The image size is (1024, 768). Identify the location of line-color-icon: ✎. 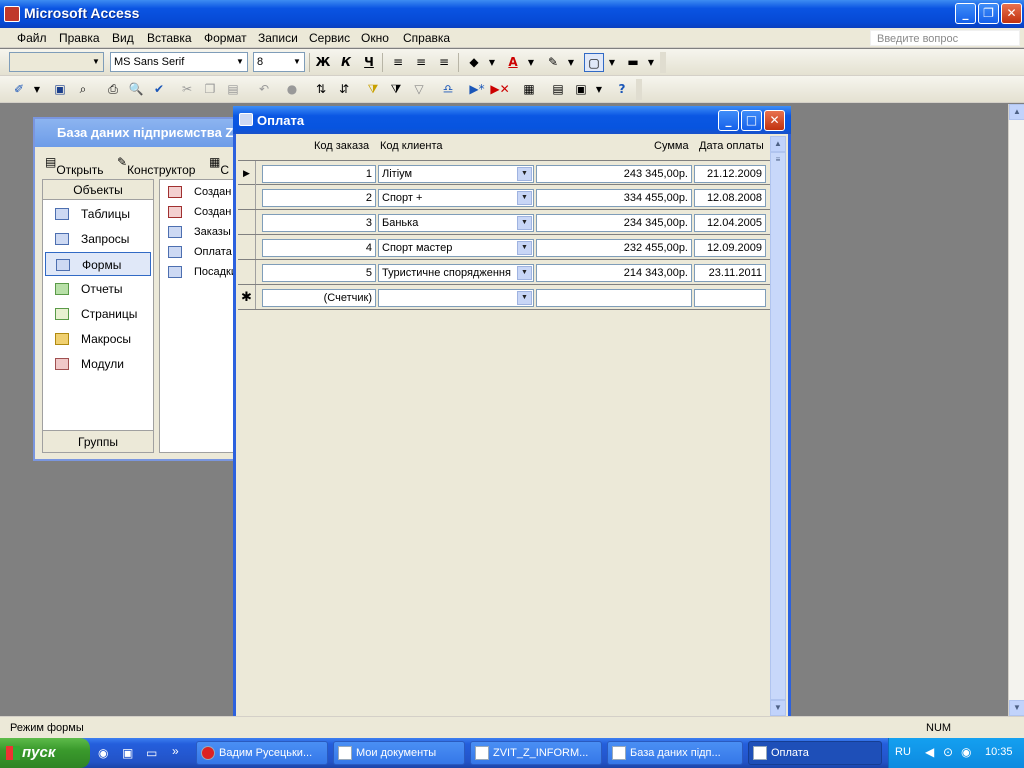
(553, 62).